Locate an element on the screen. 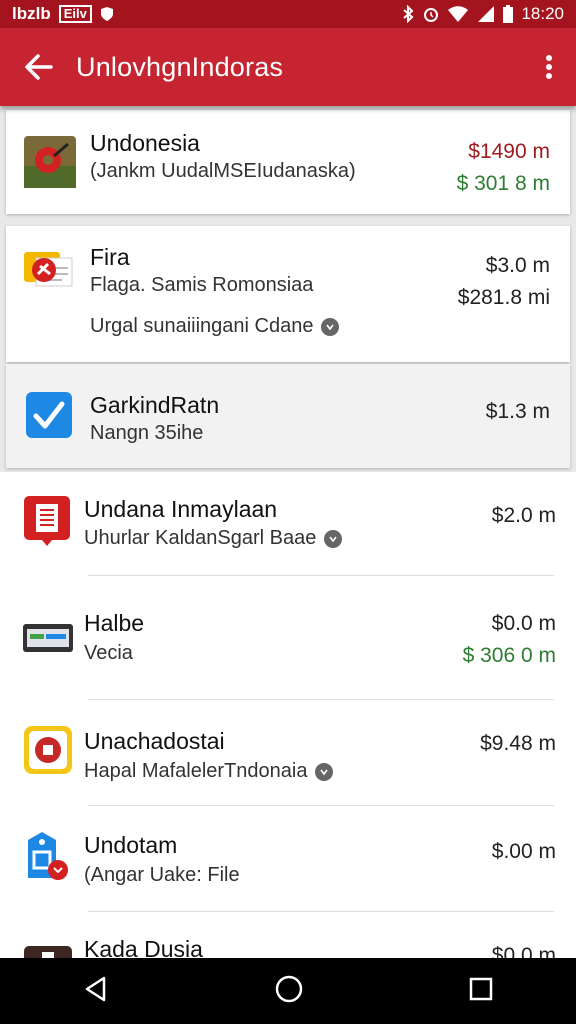 The image size is (576, 1024). item-name: GarkindRatn is located at coordinates (155, 405).